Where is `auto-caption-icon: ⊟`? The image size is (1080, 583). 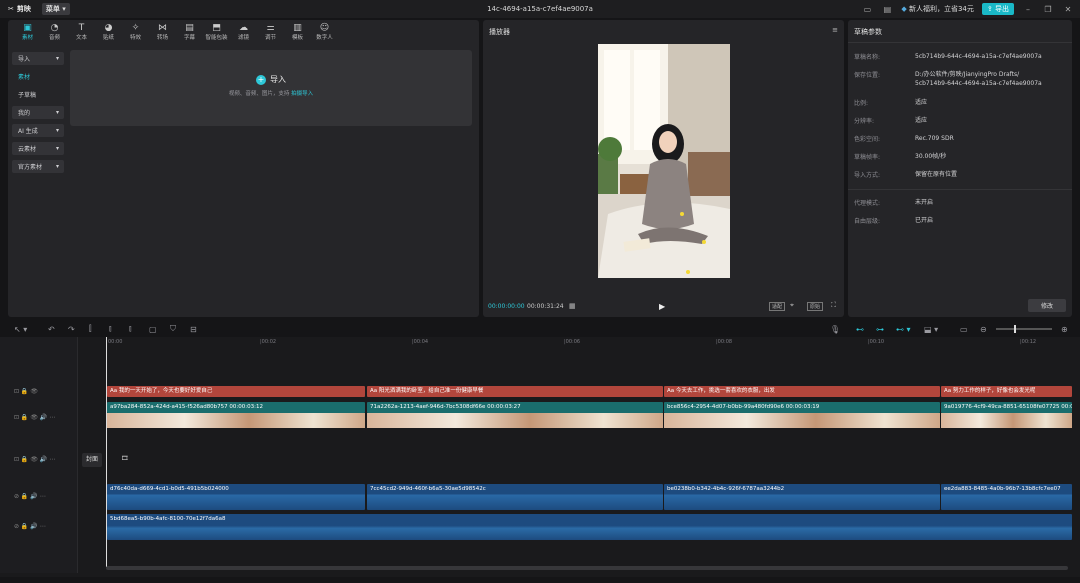
auto-caption-icon: ⊟ is located at coordinates (193, 329).